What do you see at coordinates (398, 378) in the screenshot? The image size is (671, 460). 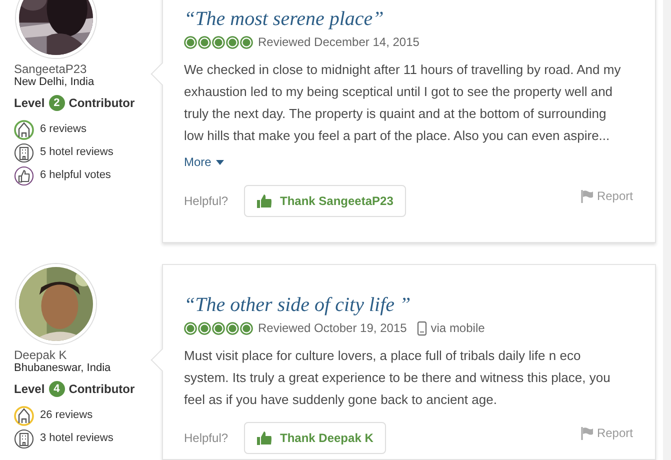 I see `review-text: Must visit place for culture lovers, a place full of tribals daily life n eco system. Its truly a great experience to be there and witness this place, you feel as if you have suddenly gone back to ancient age.` at bounding box center [398, 378].